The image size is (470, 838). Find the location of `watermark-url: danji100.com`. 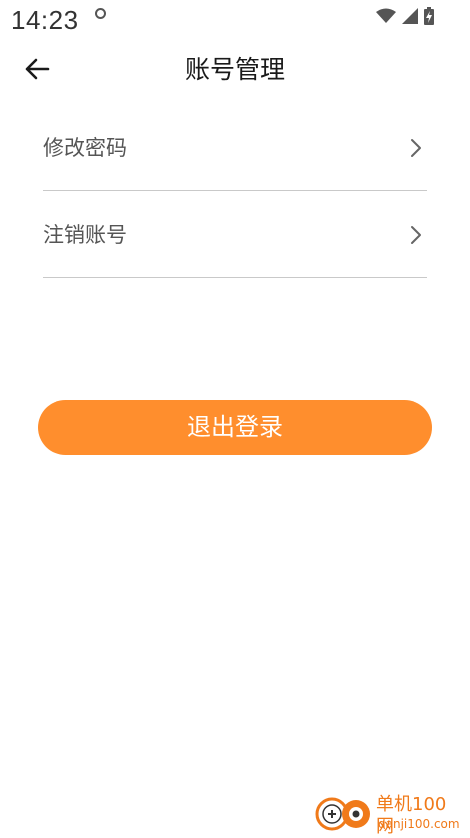

watermark-url: danji100.com is located at coordinates (419, 824).